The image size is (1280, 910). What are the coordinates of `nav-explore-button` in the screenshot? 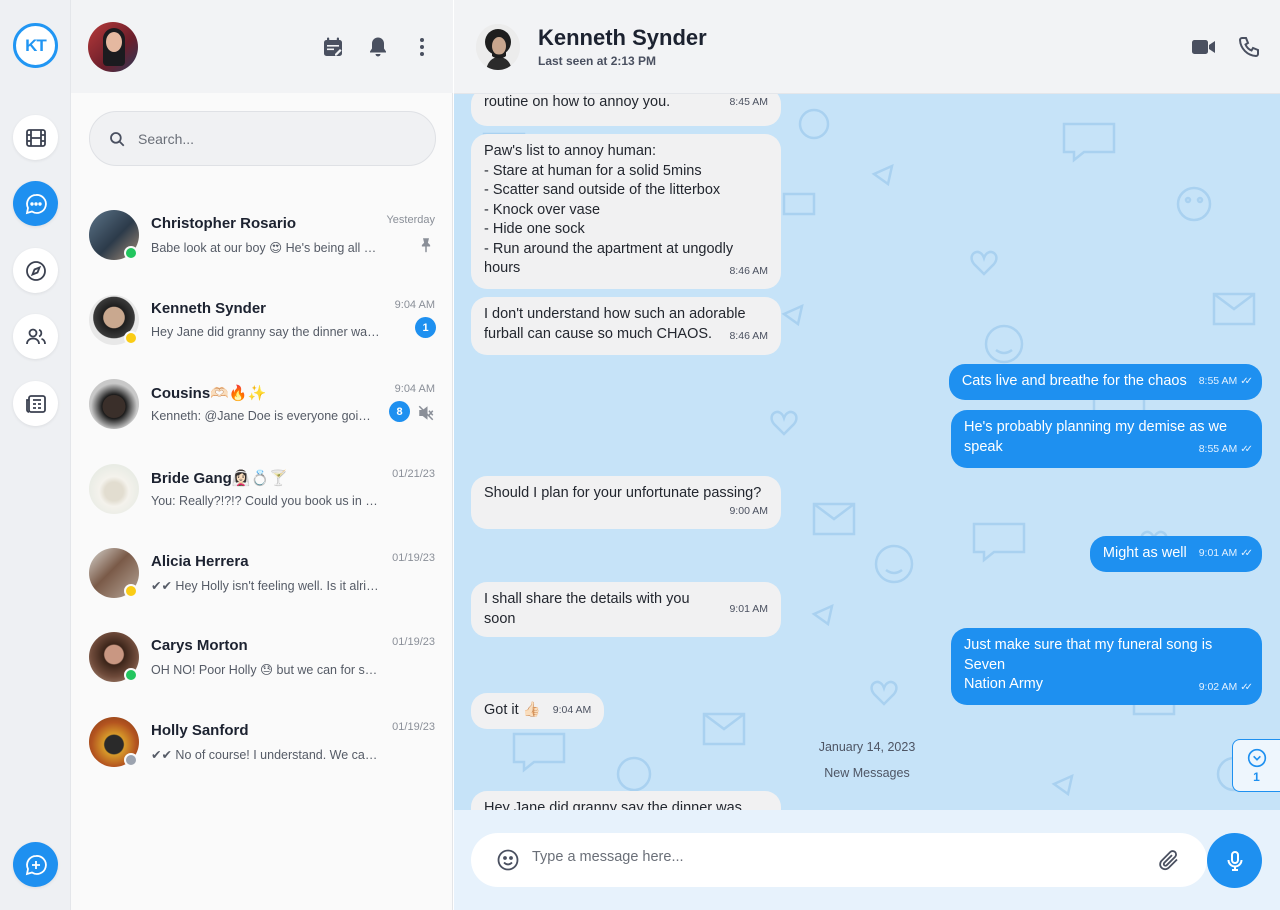 It's located at (35, 270).